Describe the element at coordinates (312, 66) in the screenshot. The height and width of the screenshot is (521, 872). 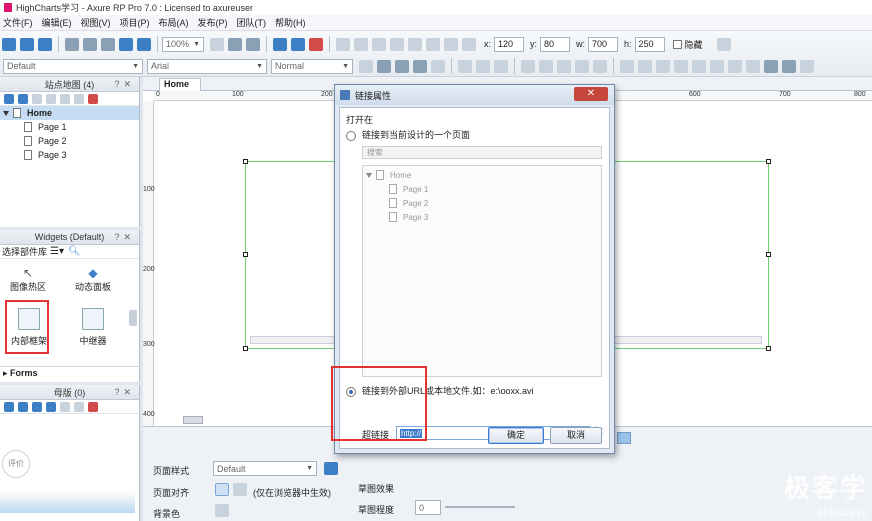
I see `font-weight-select: Normal ▼` at that location.